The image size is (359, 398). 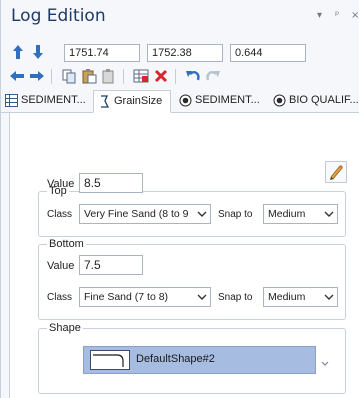 I want to click on depth-top-input: 1751.74, so click(x=102, y=53).